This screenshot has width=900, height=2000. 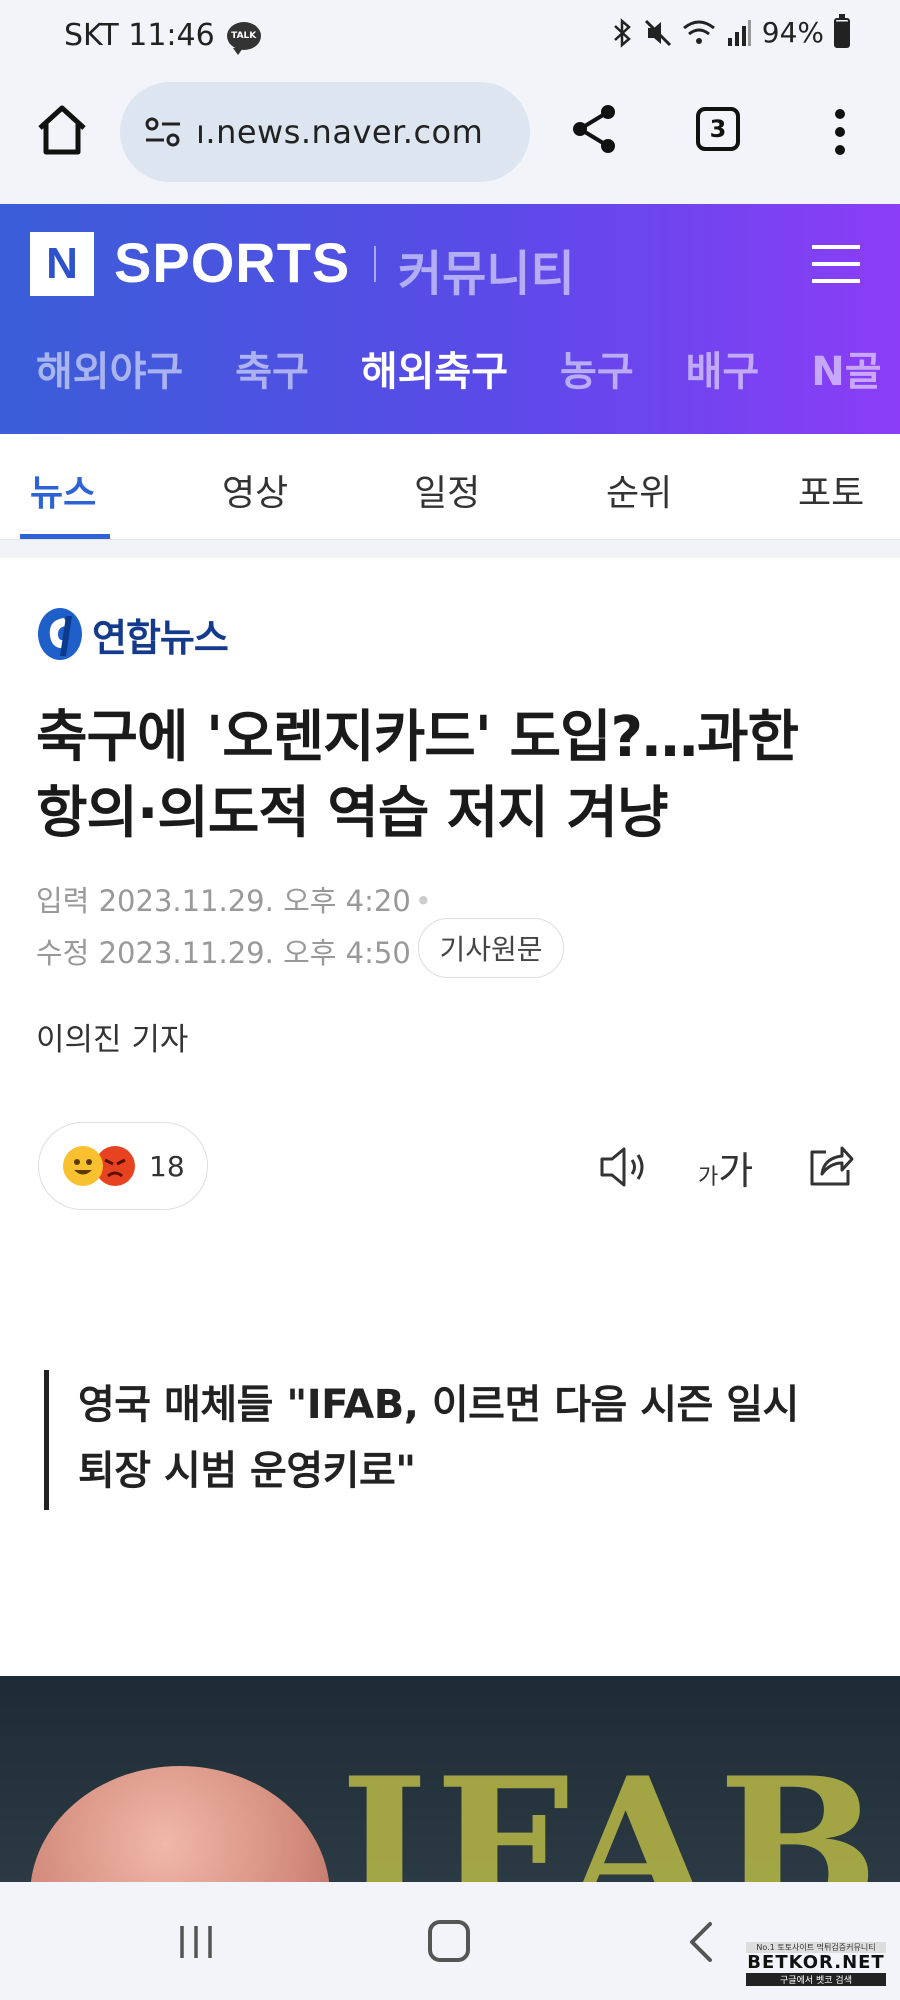 What do you see at coordinates (447, 490) in the screenshot?
I see `tab-schedule: 일정` at bounding box center [447, 490].